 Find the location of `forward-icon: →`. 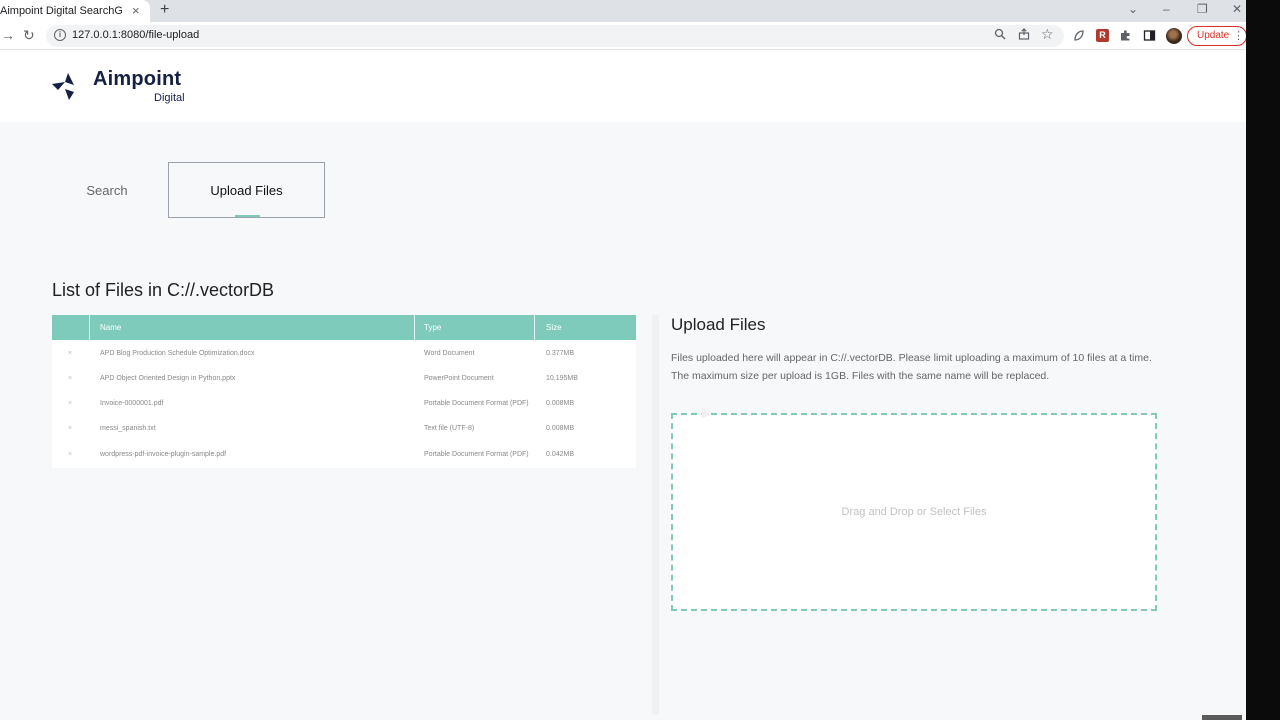

forward-icon: → is located at coordinates (8, 35).